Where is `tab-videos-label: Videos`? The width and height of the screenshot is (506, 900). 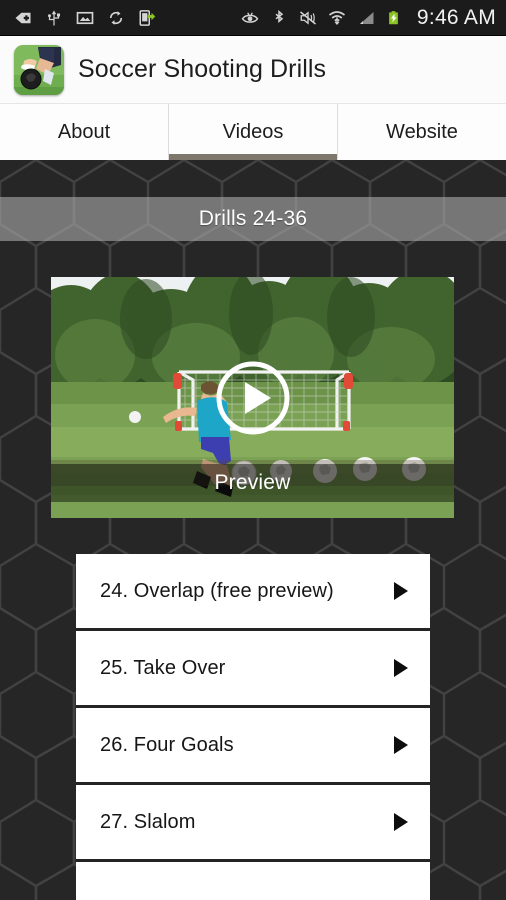 tab-videos-label: Videos is located at coordinates (253, 131).